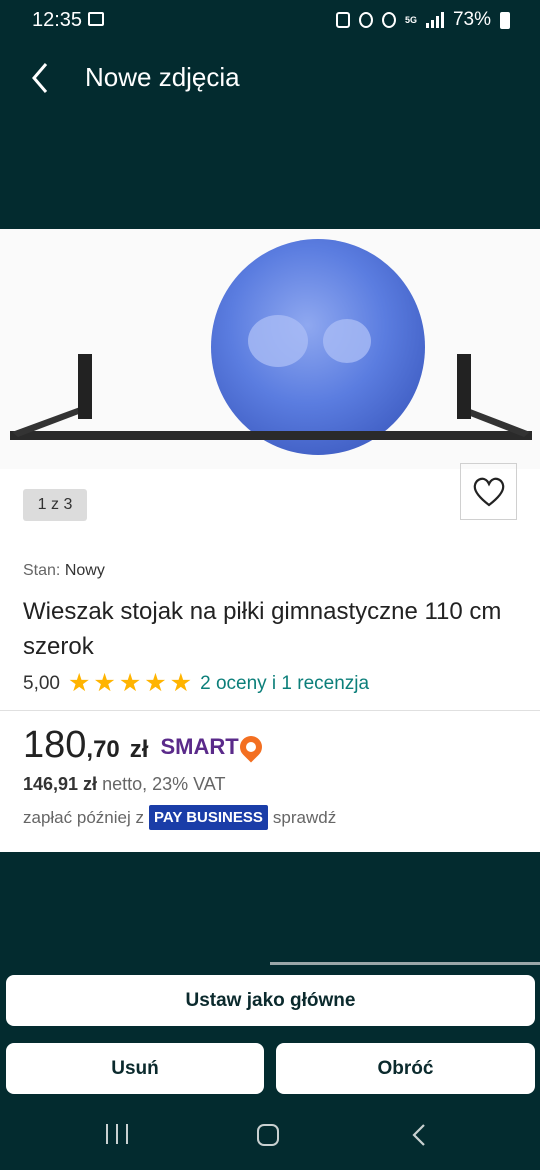 The height and width of the screenshot is (1170, 540). What do you see at coordinates (251, 747) in the screenshot?
I see `smart-pin-icon` at bounding box center [251, 747].